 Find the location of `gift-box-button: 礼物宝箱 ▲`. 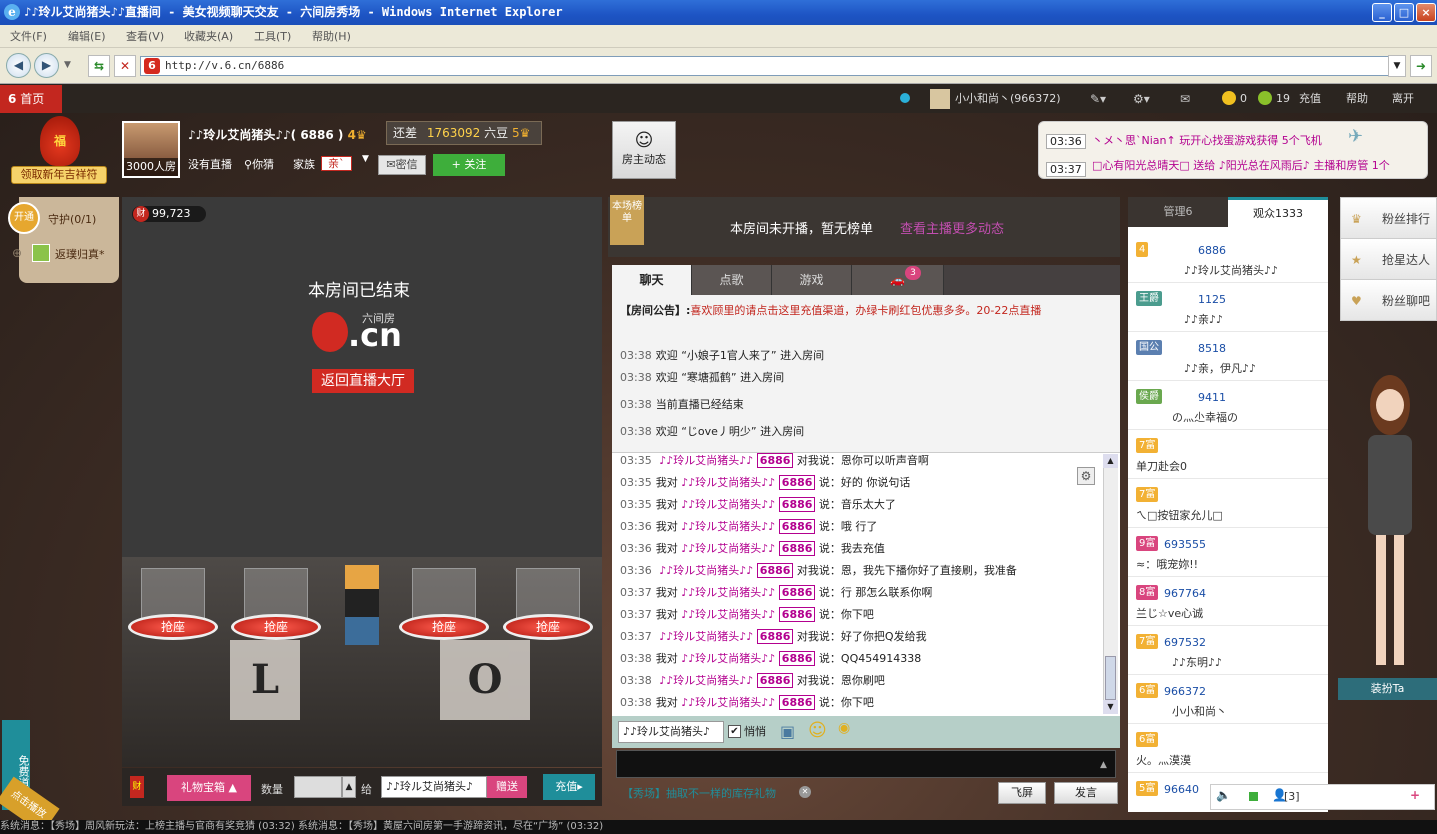

gift-box-button: 礼物宝箱 ▲ is located at coordinates (209, 788).